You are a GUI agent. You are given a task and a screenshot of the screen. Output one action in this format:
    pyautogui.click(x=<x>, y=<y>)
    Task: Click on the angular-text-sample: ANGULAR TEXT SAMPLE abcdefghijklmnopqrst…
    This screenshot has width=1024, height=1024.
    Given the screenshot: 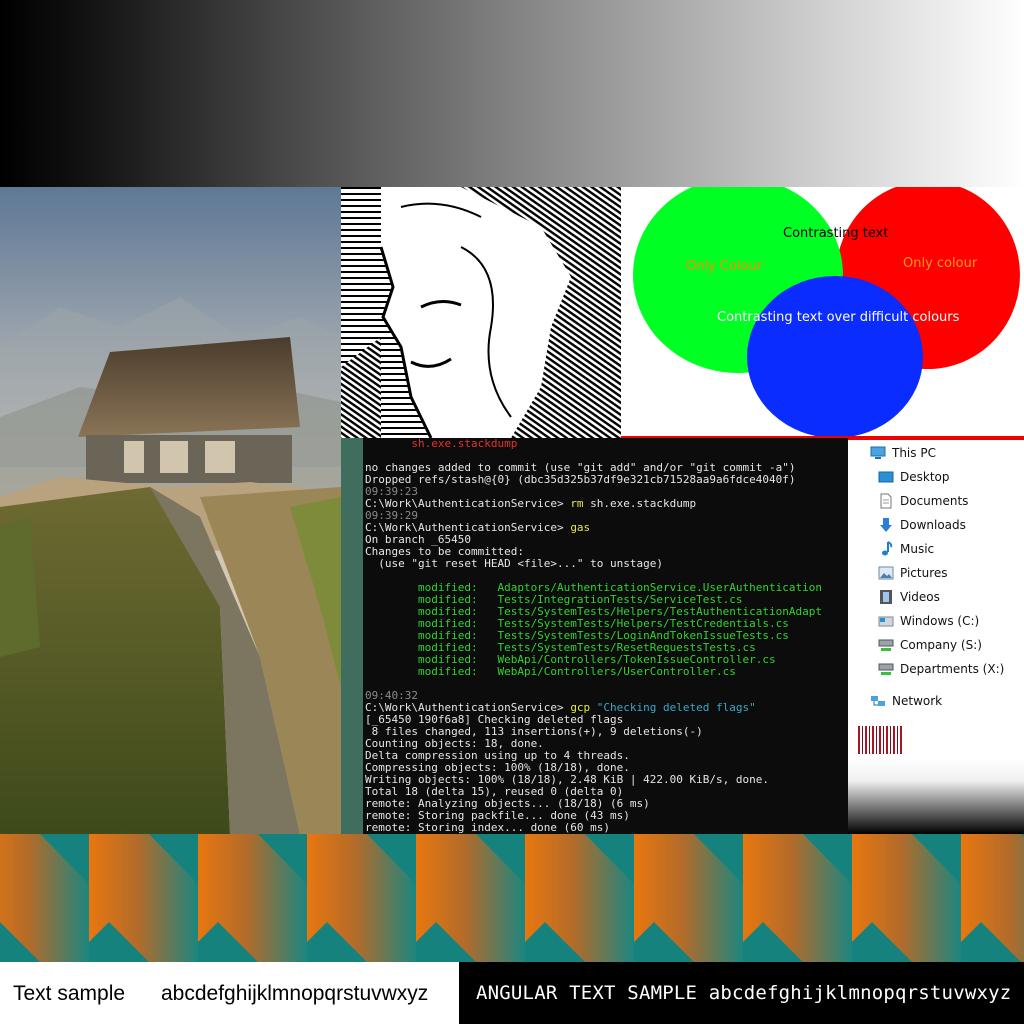 What is the action you would take?
    pyautogui.click(x=744, y=993)
    